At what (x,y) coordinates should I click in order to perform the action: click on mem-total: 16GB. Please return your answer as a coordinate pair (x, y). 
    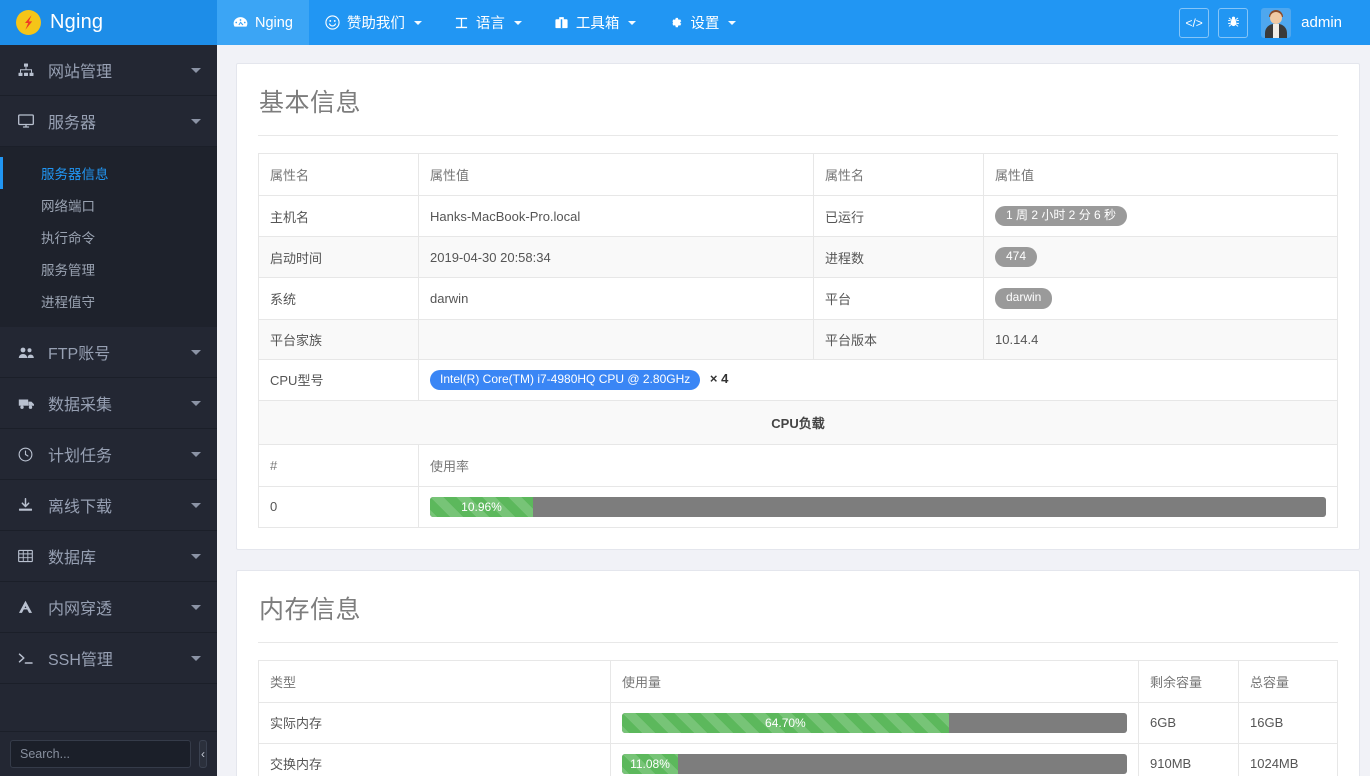
    Looking at the image, I should click on (1288, 722).